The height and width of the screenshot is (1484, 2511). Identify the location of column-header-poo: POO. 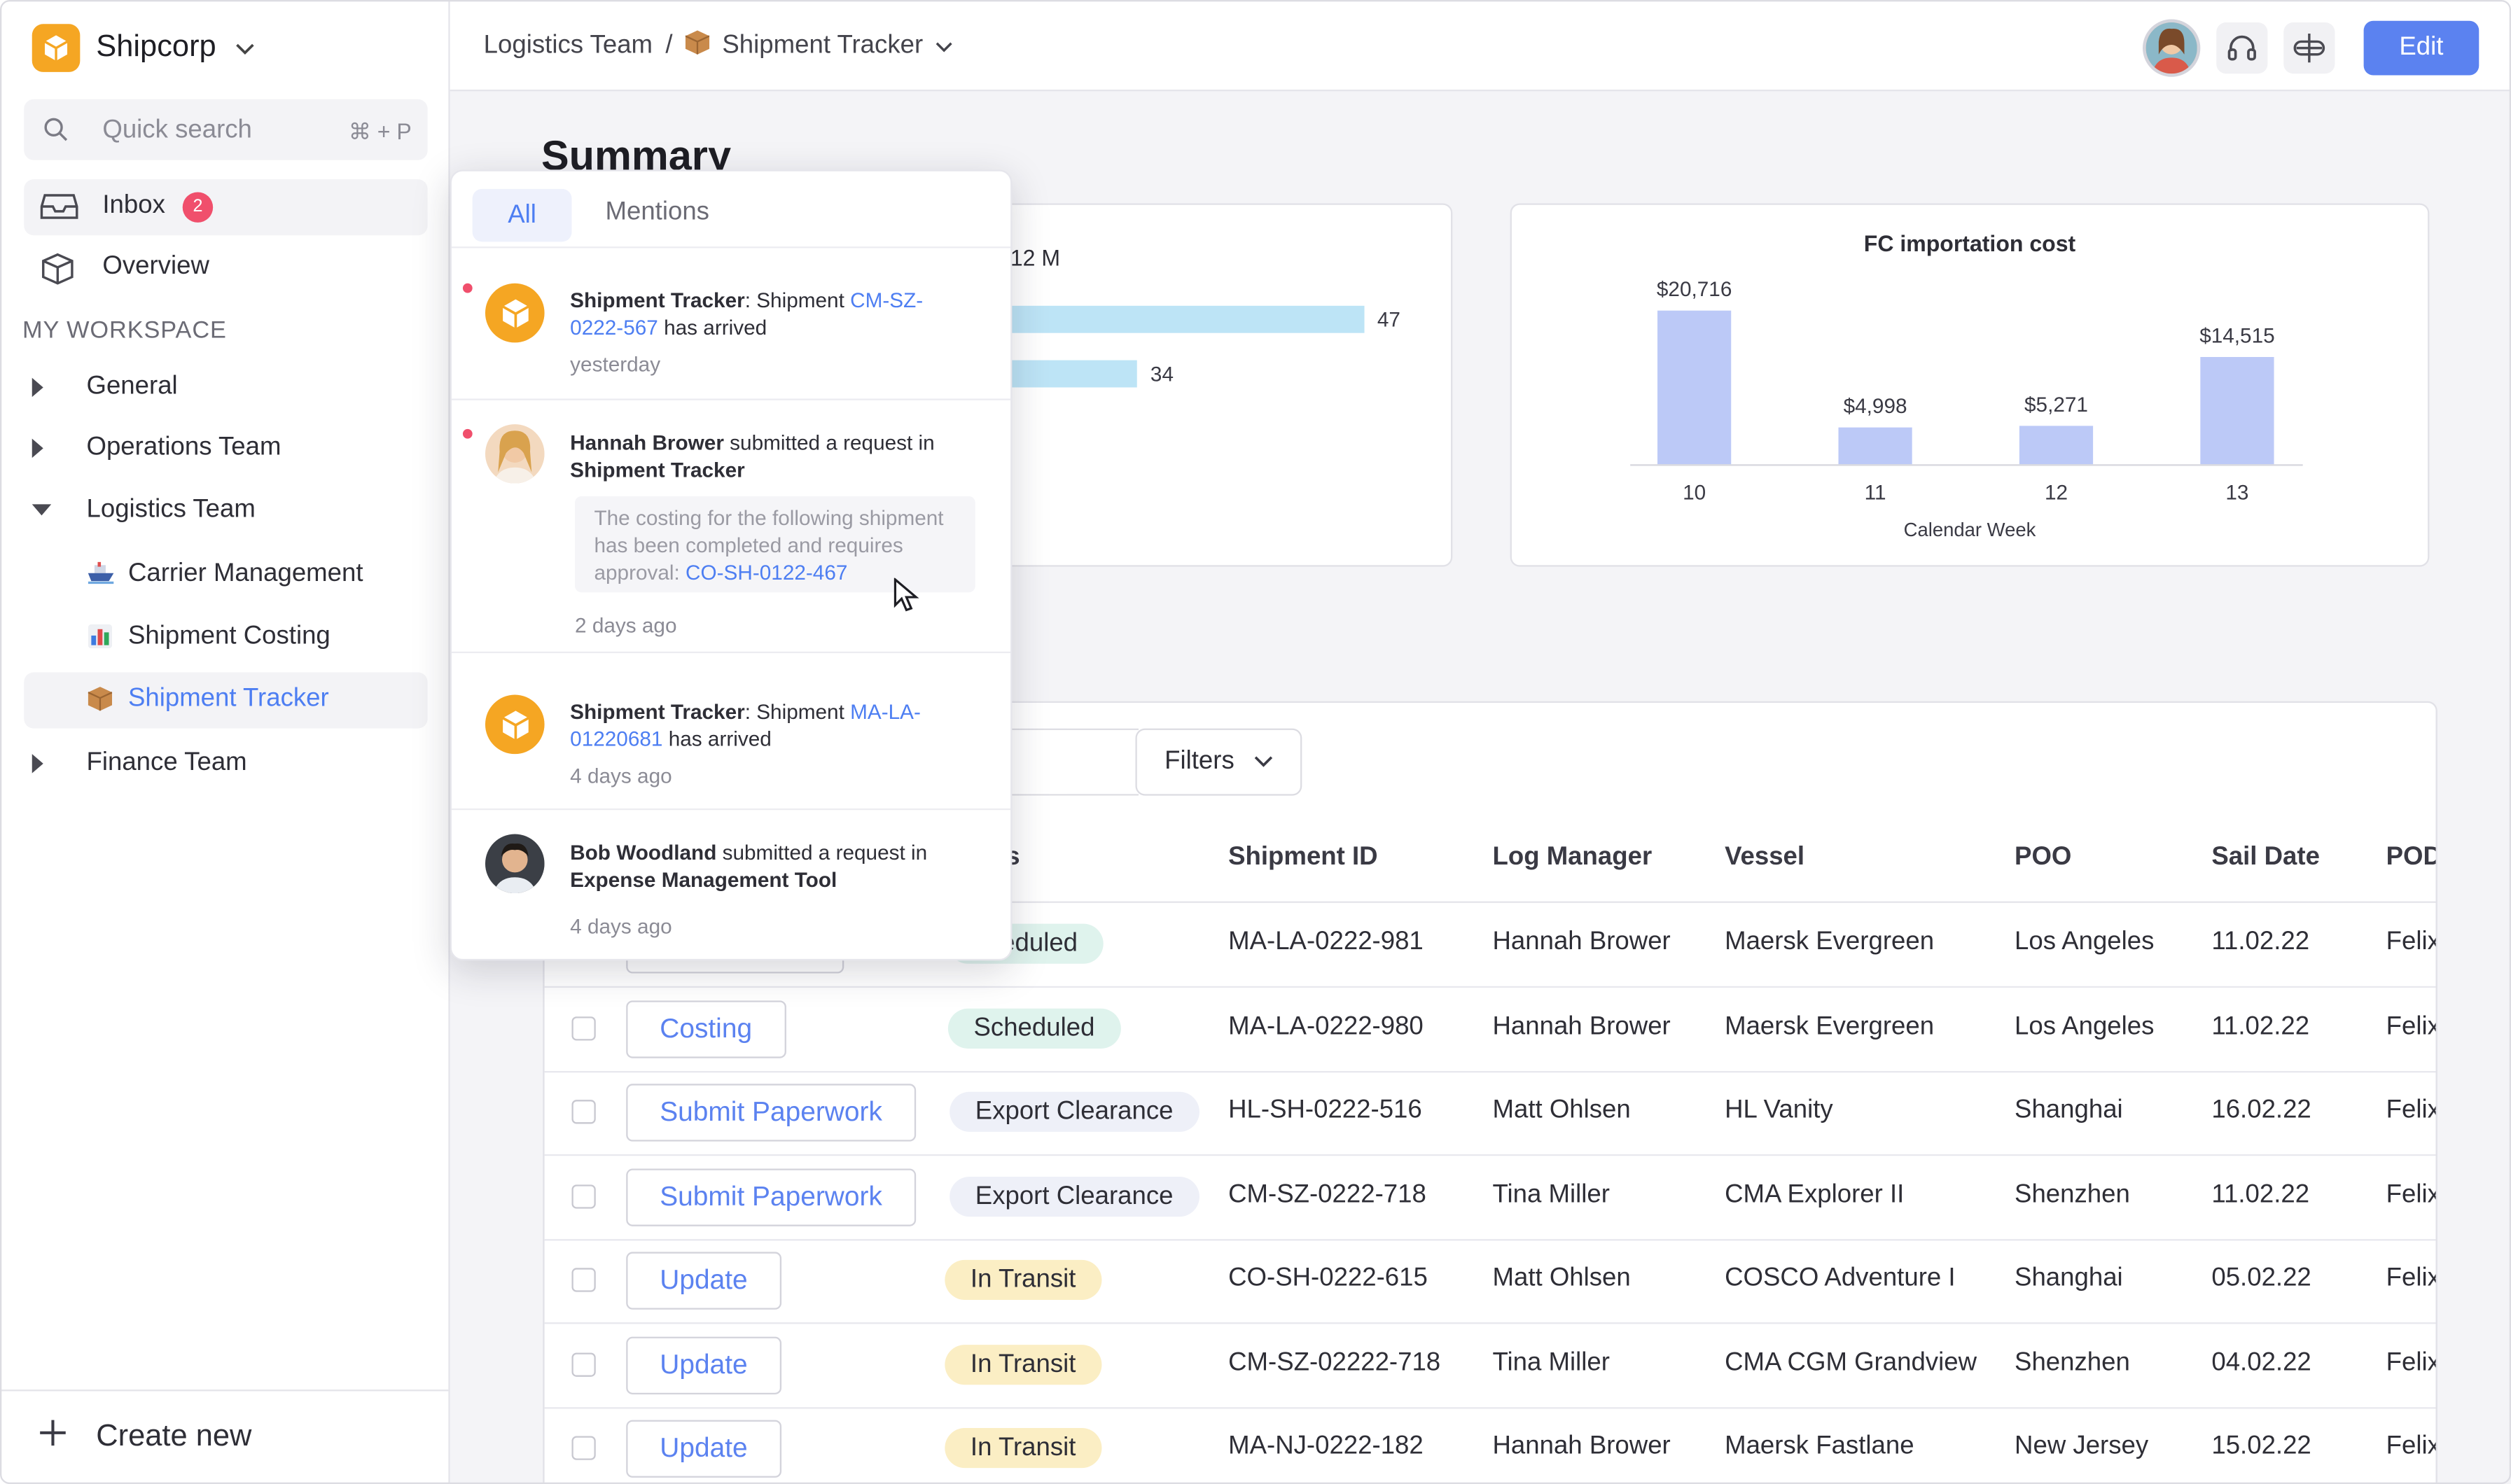
(2043, 858).